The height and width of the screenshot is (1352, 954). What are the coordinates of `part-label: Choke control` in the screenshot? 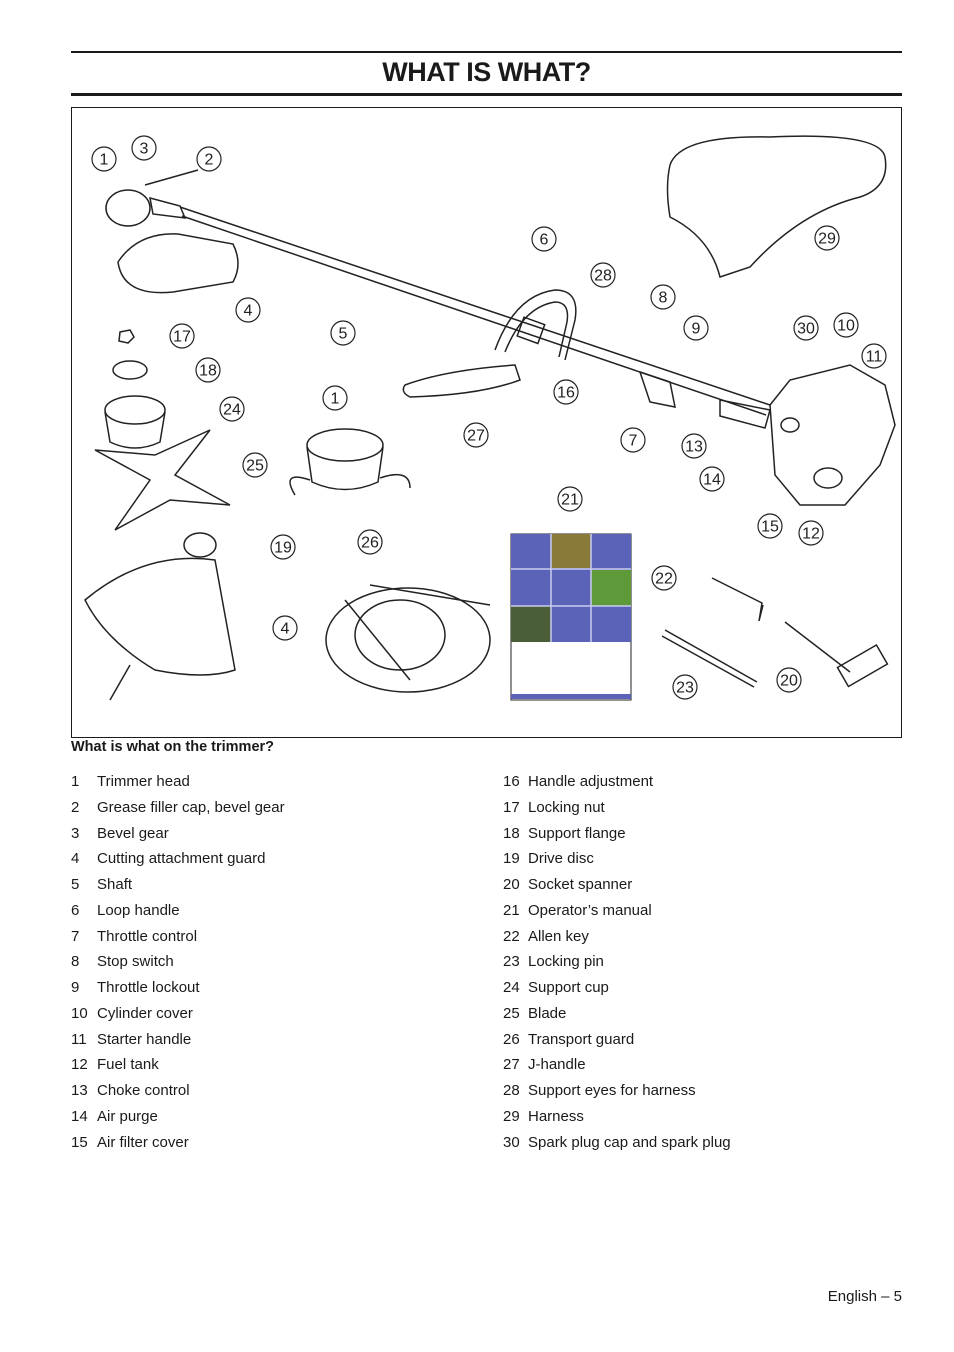 It's located at (143, 1090).